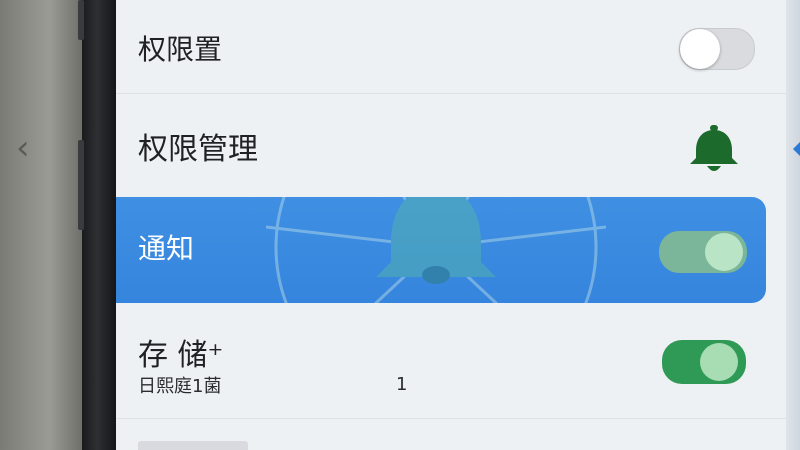 The width and height of the screenshot is (800, 450). What do you see at coordinates (436, 250) in the screenshot?
I see `bell-watermark-icon` at bounding box center [436, 250].